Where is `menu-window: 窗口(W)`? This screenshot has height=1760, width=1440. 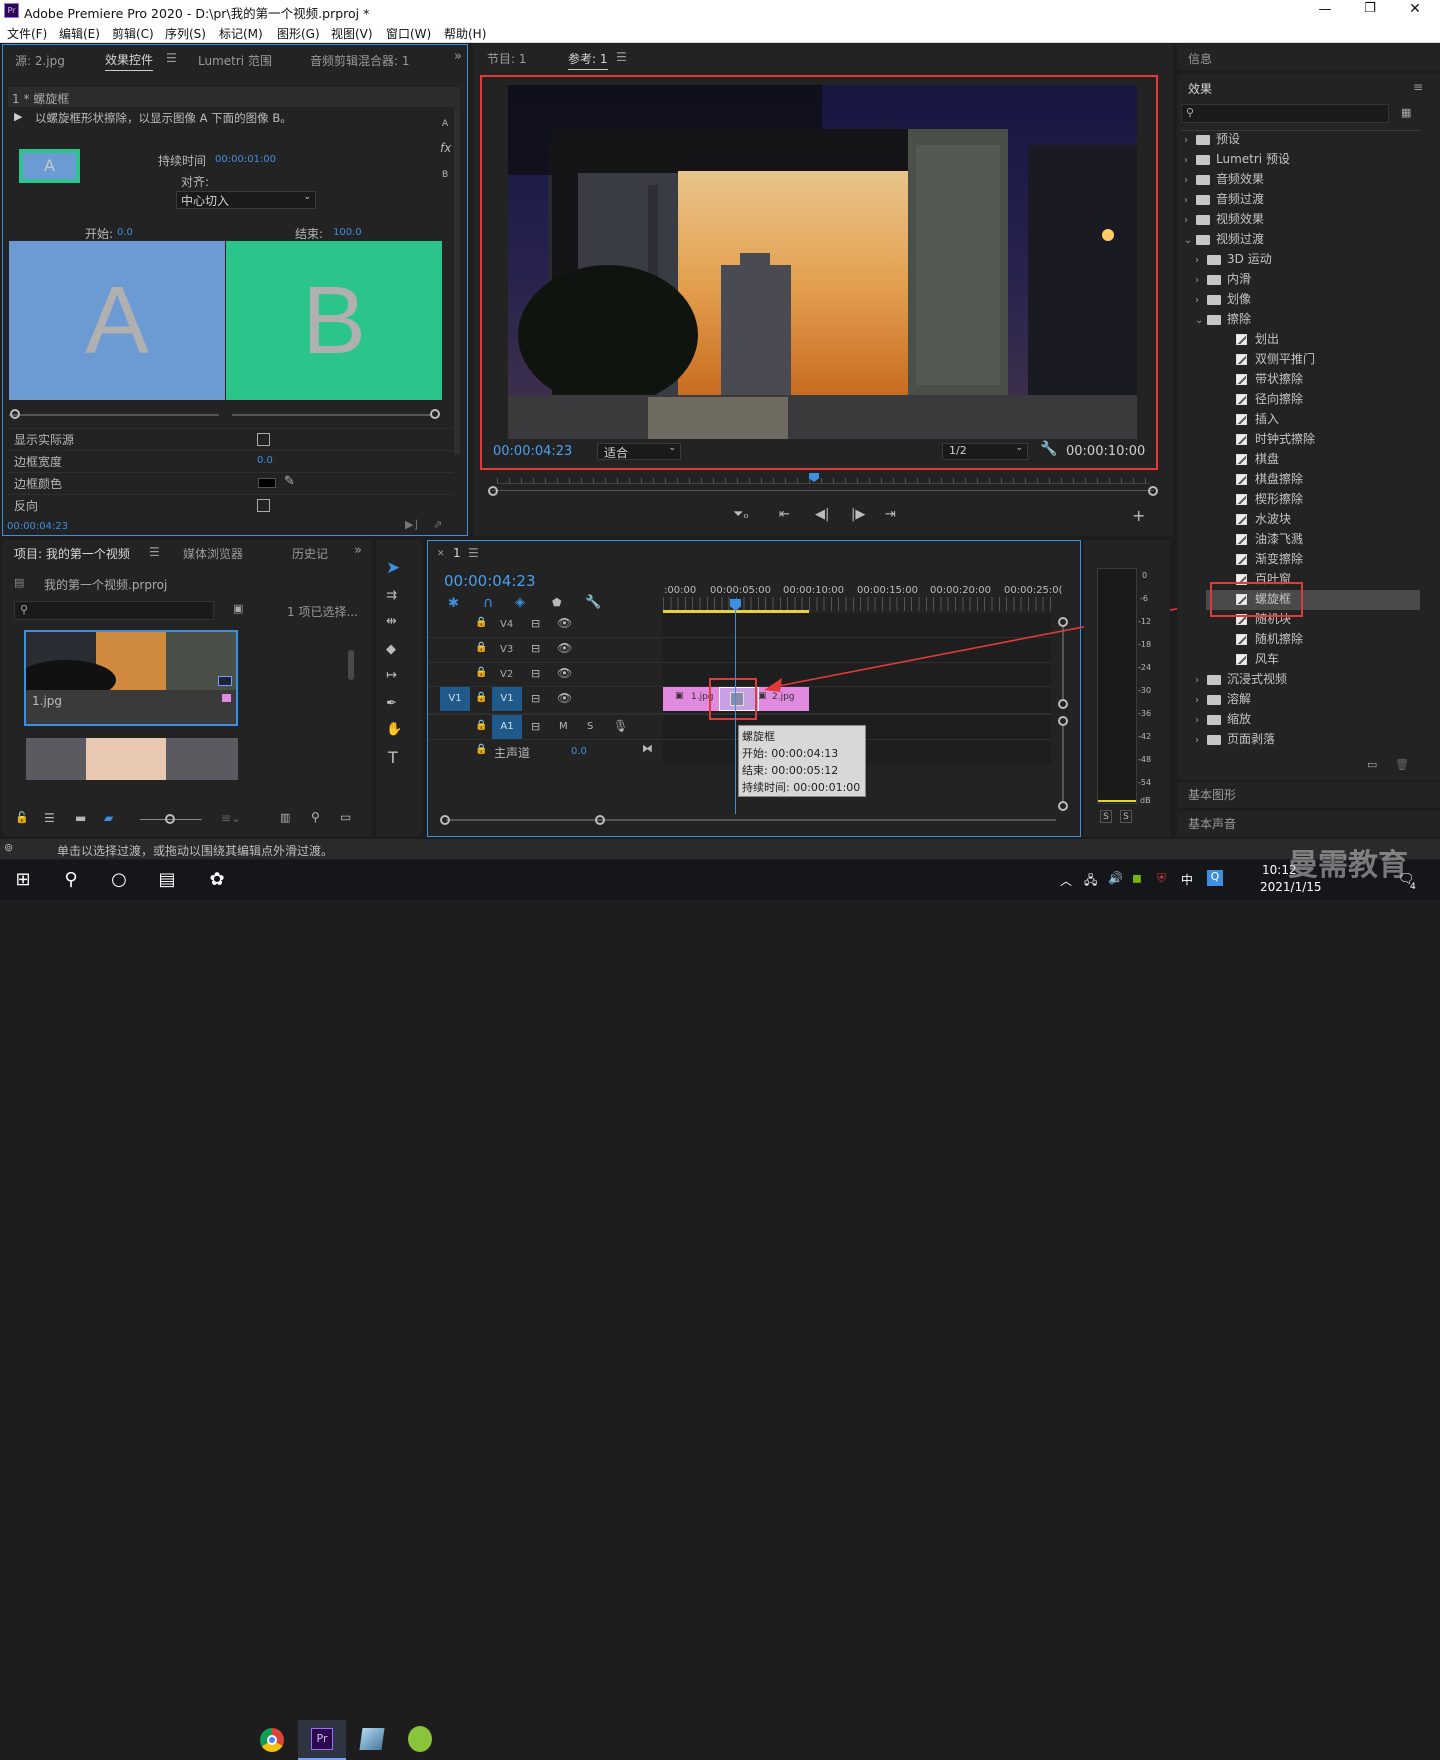
menu-window: 窗口(W) is located at coordinates (408, 33).